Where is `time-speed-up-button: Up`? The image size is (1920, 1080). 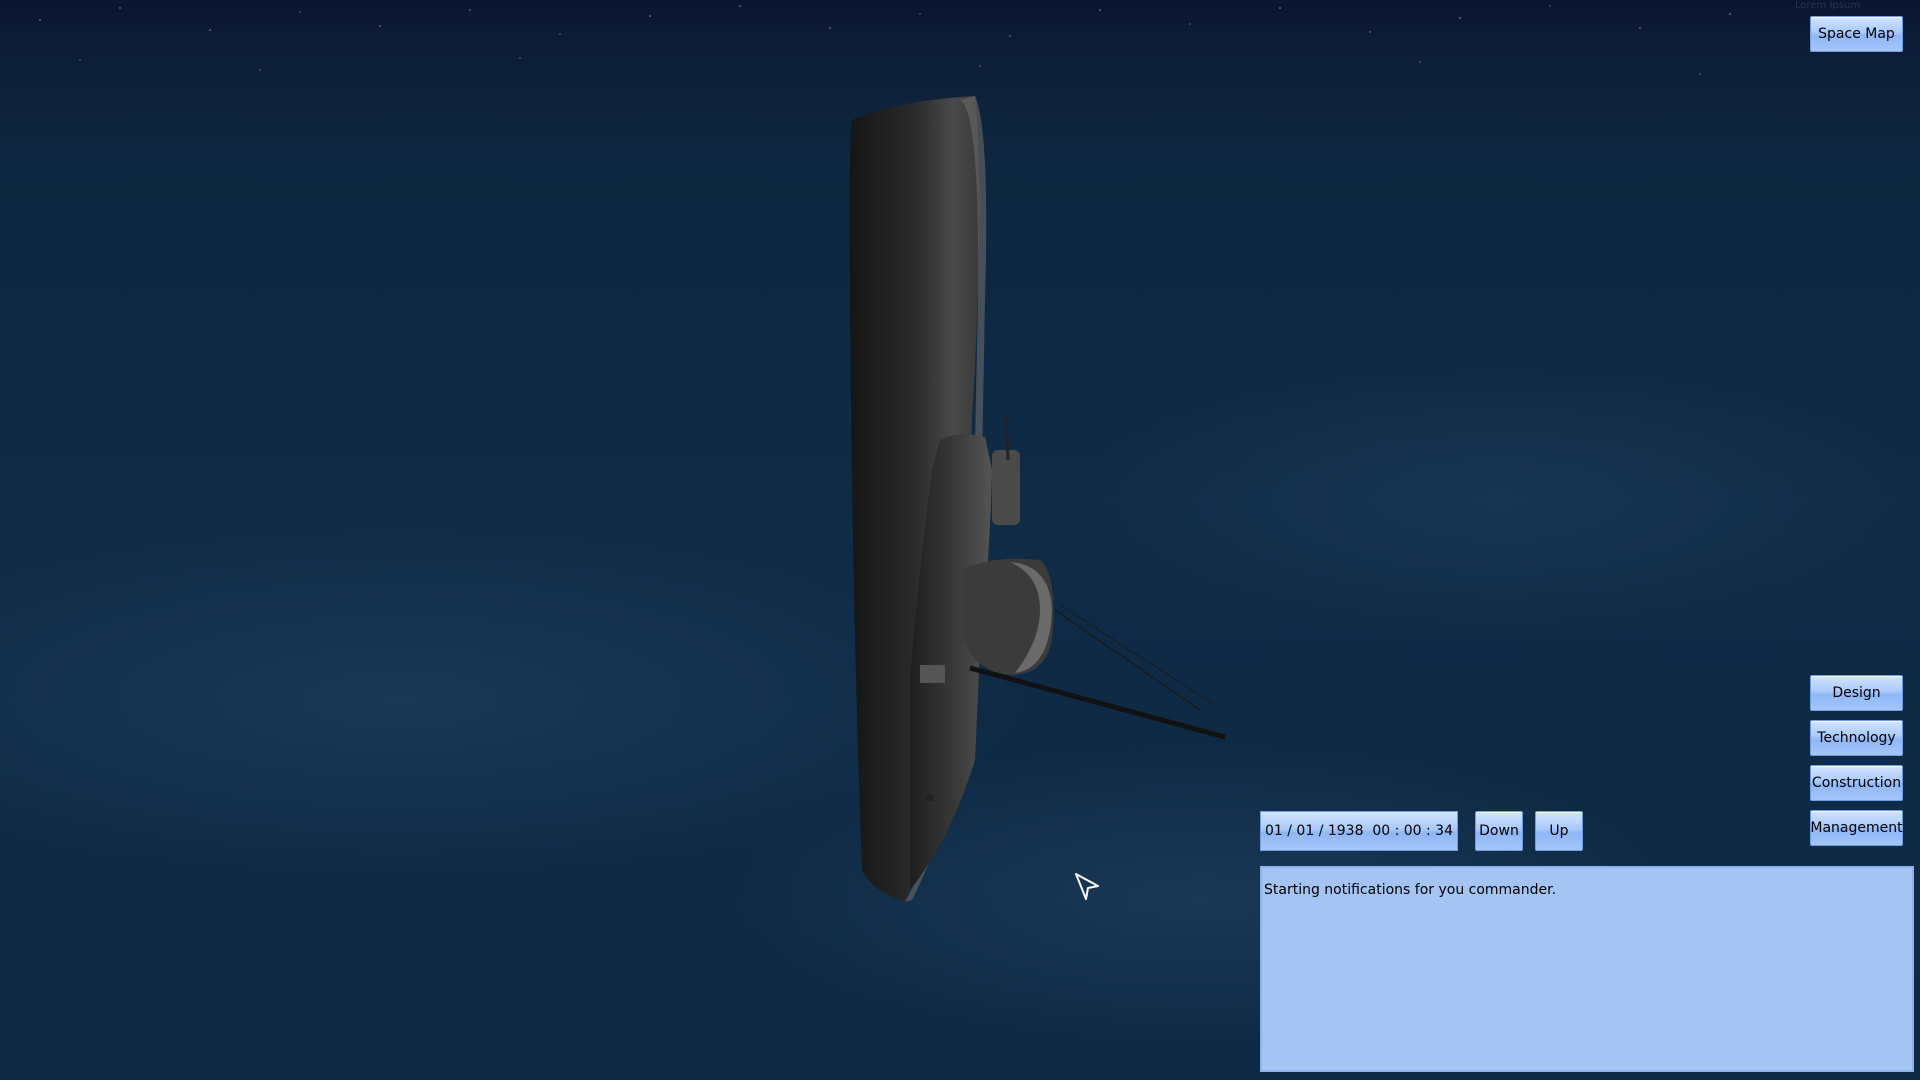 time-speed-up-button: Up is located at coordinates (1559, 831).